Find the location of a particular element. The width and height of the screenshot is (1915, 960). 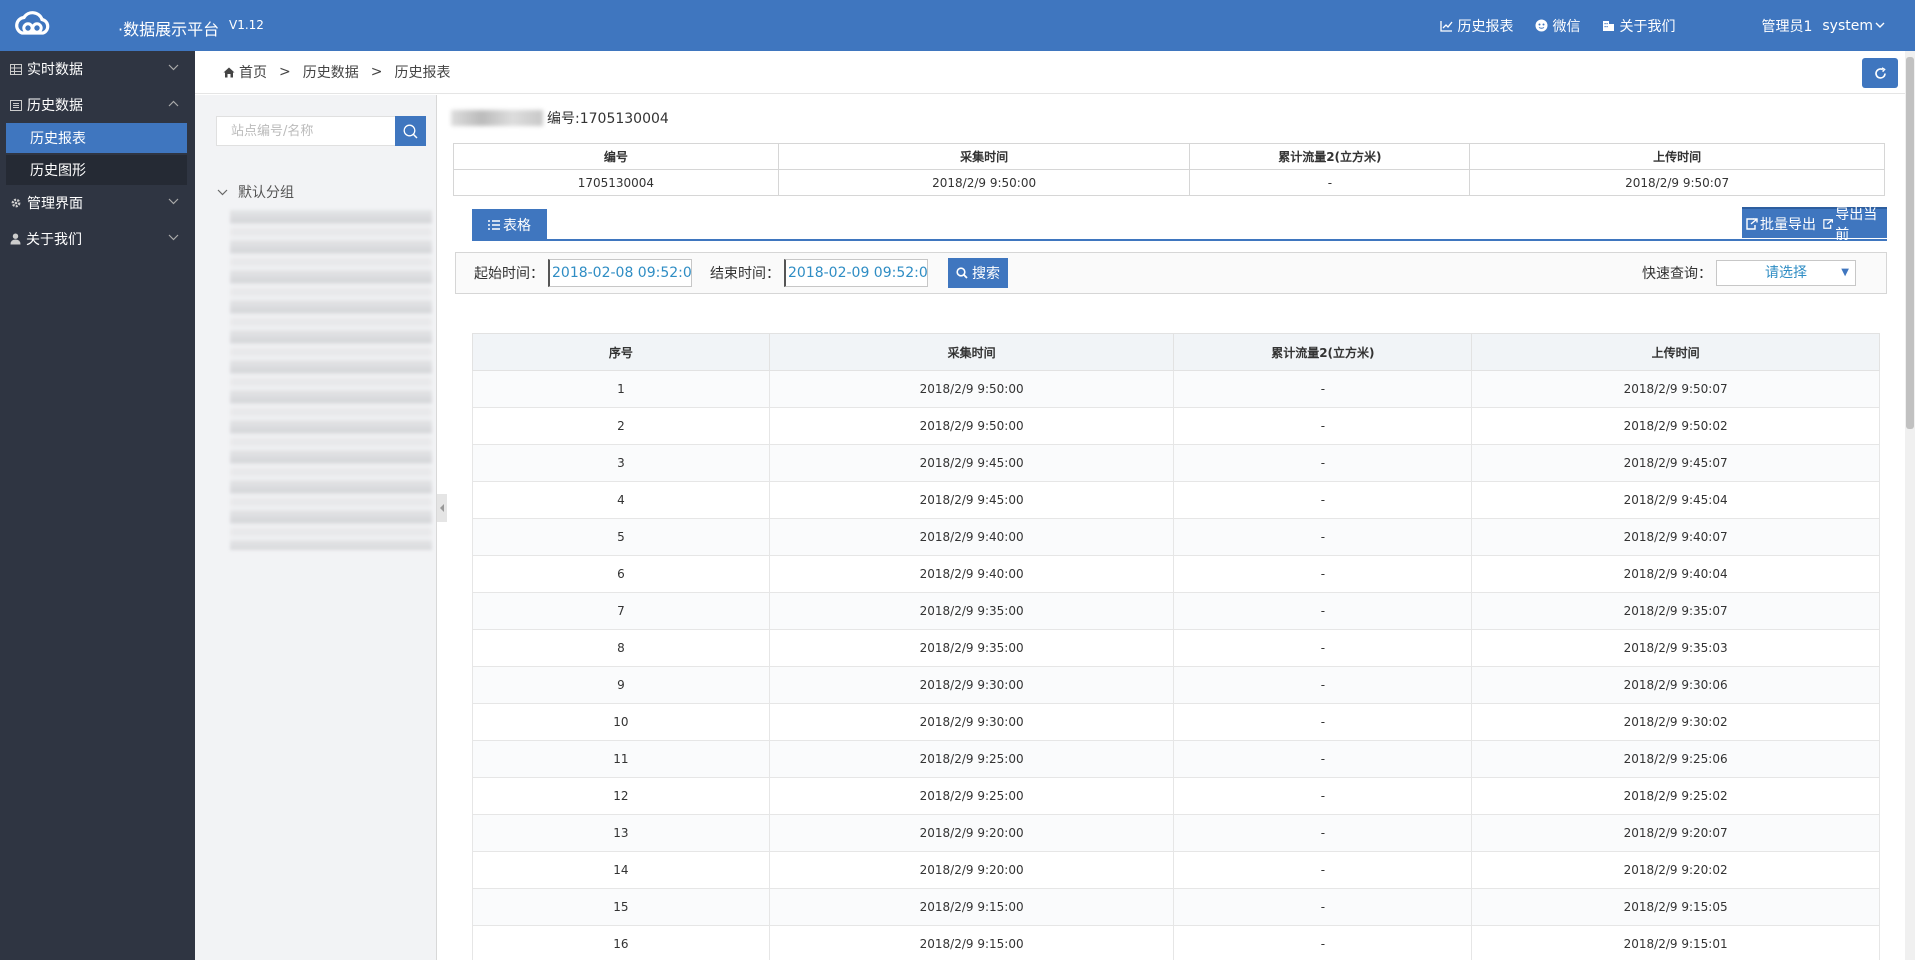

quick-query-value: 请选择 is located at coordinates (1786, 273).